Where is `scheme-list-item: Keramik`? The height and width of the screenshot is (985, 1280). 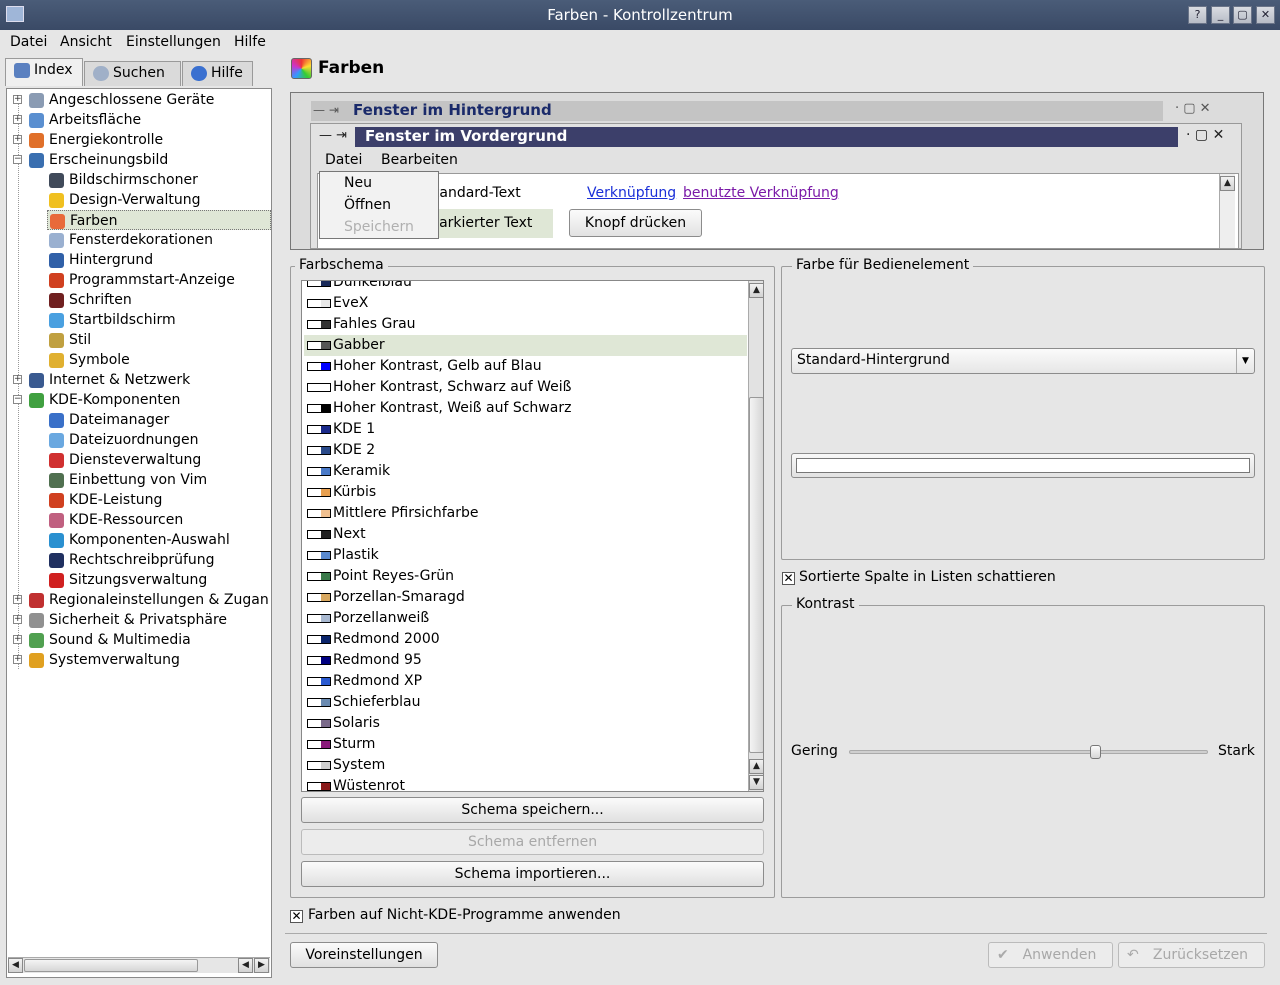
scheme-list-item: Keramik is located at coordinates (525, 471).